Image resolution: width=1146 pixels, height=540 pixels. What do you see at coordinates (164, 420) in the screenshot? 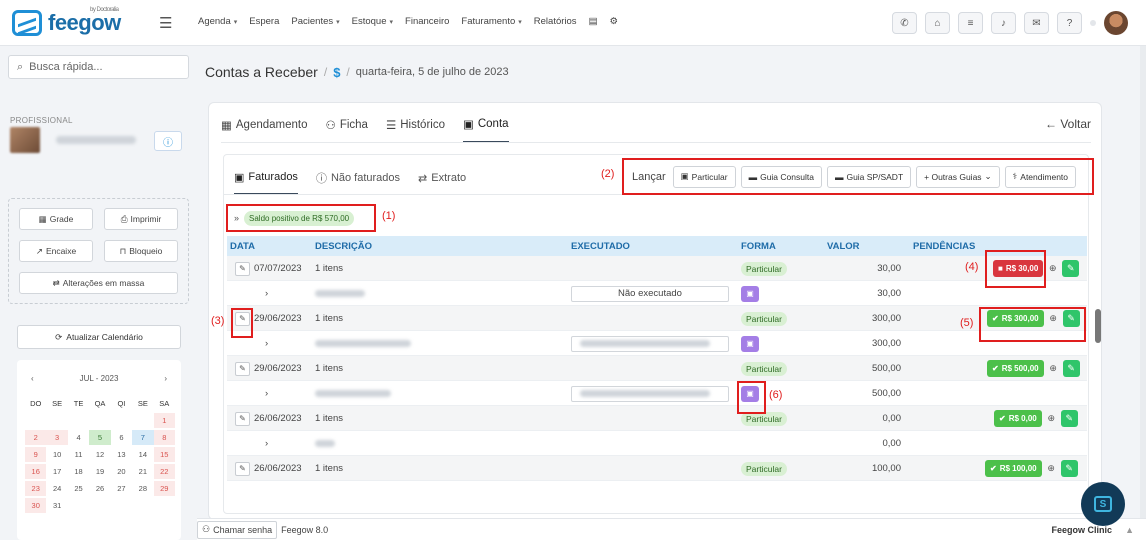
I see `calendar-day: 1` at bounding box center [164, 420].